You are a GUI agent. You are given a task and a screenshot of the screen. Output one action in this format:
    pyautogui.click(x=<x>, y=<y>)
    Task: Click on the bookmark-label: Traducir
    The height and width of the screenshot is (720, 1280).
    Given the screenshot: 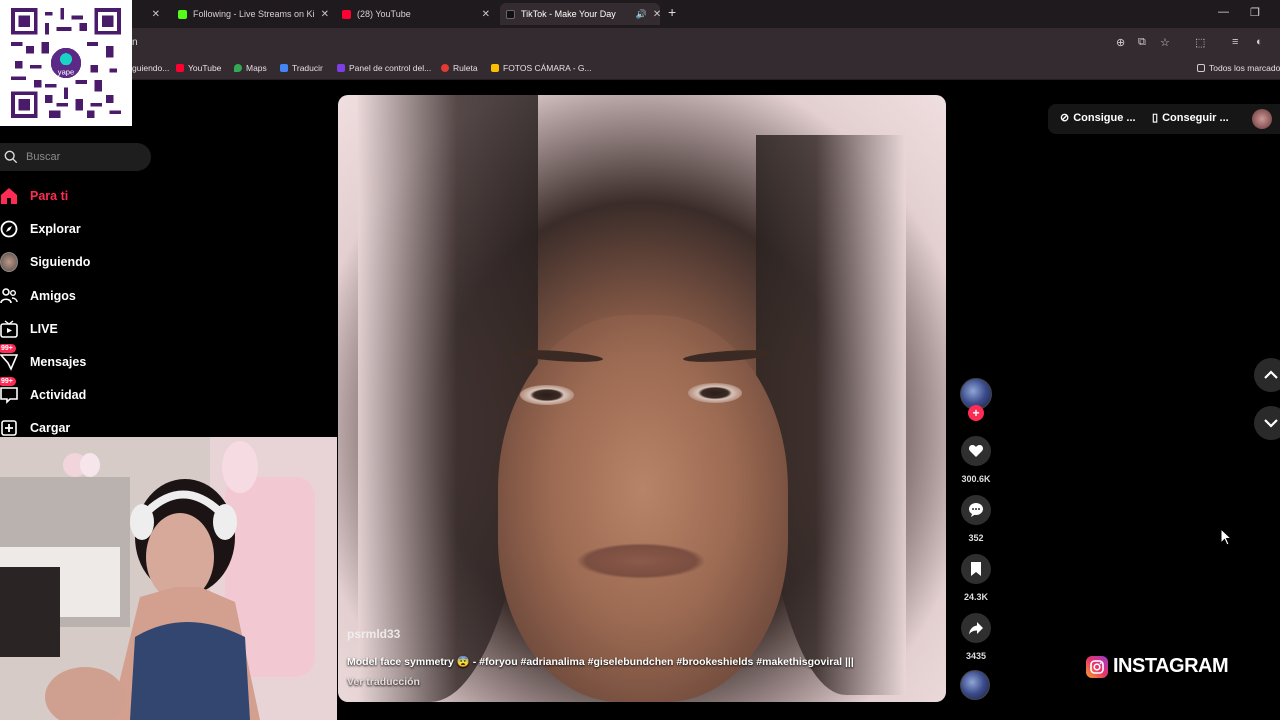 What is the action you would take?
    pyautogui.click(x=307, y=68)
    